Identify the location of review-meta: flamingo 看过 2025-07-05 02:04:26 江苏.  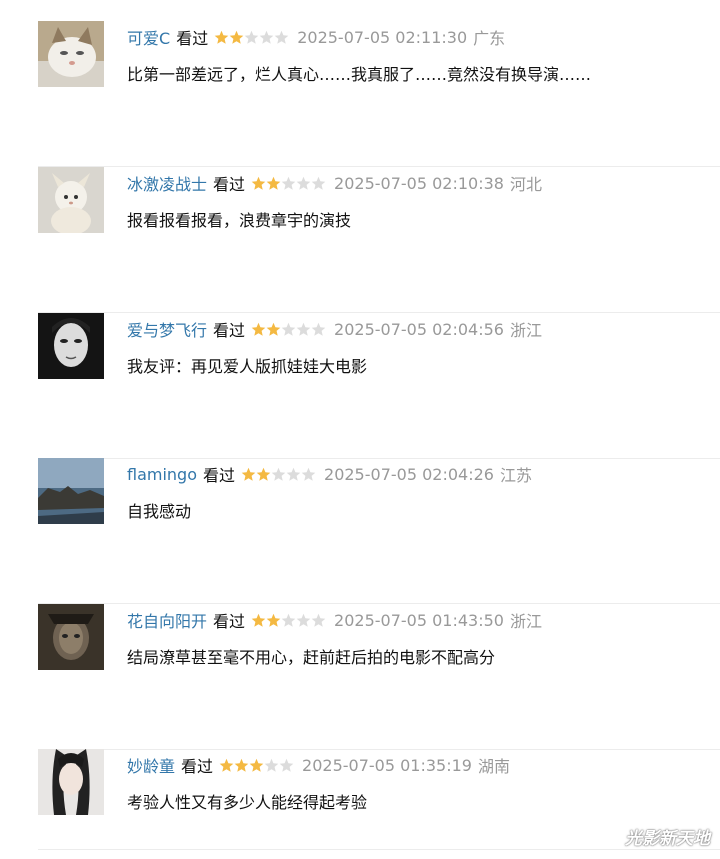
(329, 474).